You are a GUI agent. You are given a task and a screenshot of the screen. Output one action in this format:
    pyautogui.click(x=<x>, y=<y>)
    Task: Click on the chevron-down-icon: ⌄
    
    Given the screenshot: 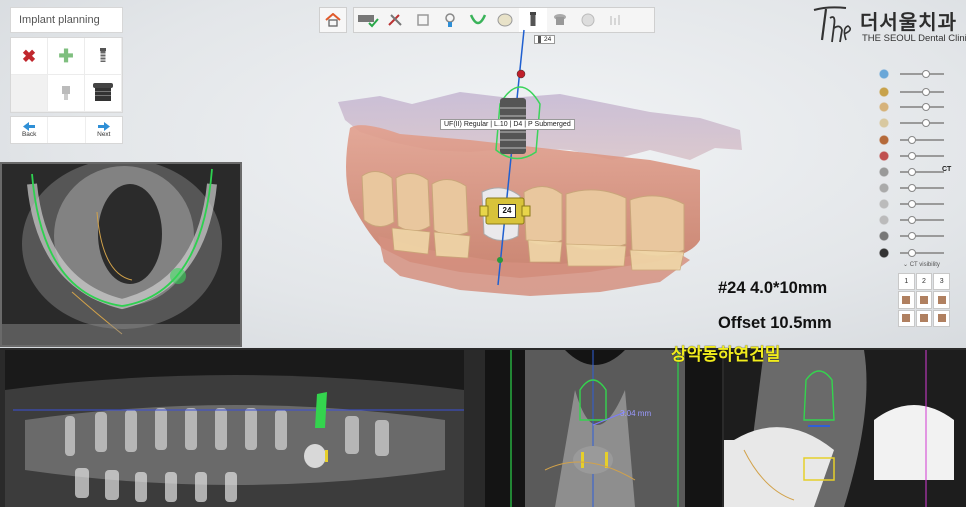 What is the action you would take?
    pyautogui.click(x=906, y=265)
    